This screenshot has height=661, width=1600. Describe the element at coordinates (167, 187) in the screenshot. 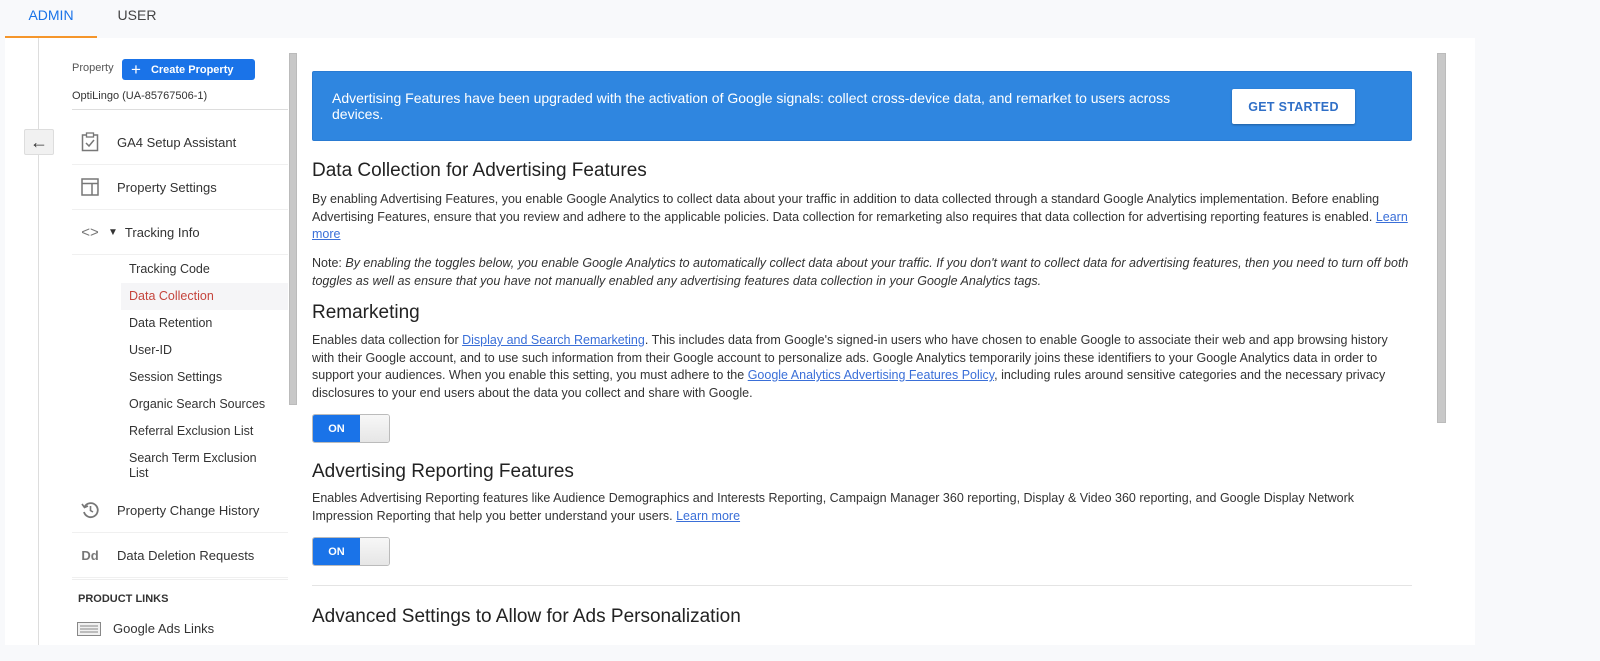

I see `sidebar-item-label: Property Settings` at that location.